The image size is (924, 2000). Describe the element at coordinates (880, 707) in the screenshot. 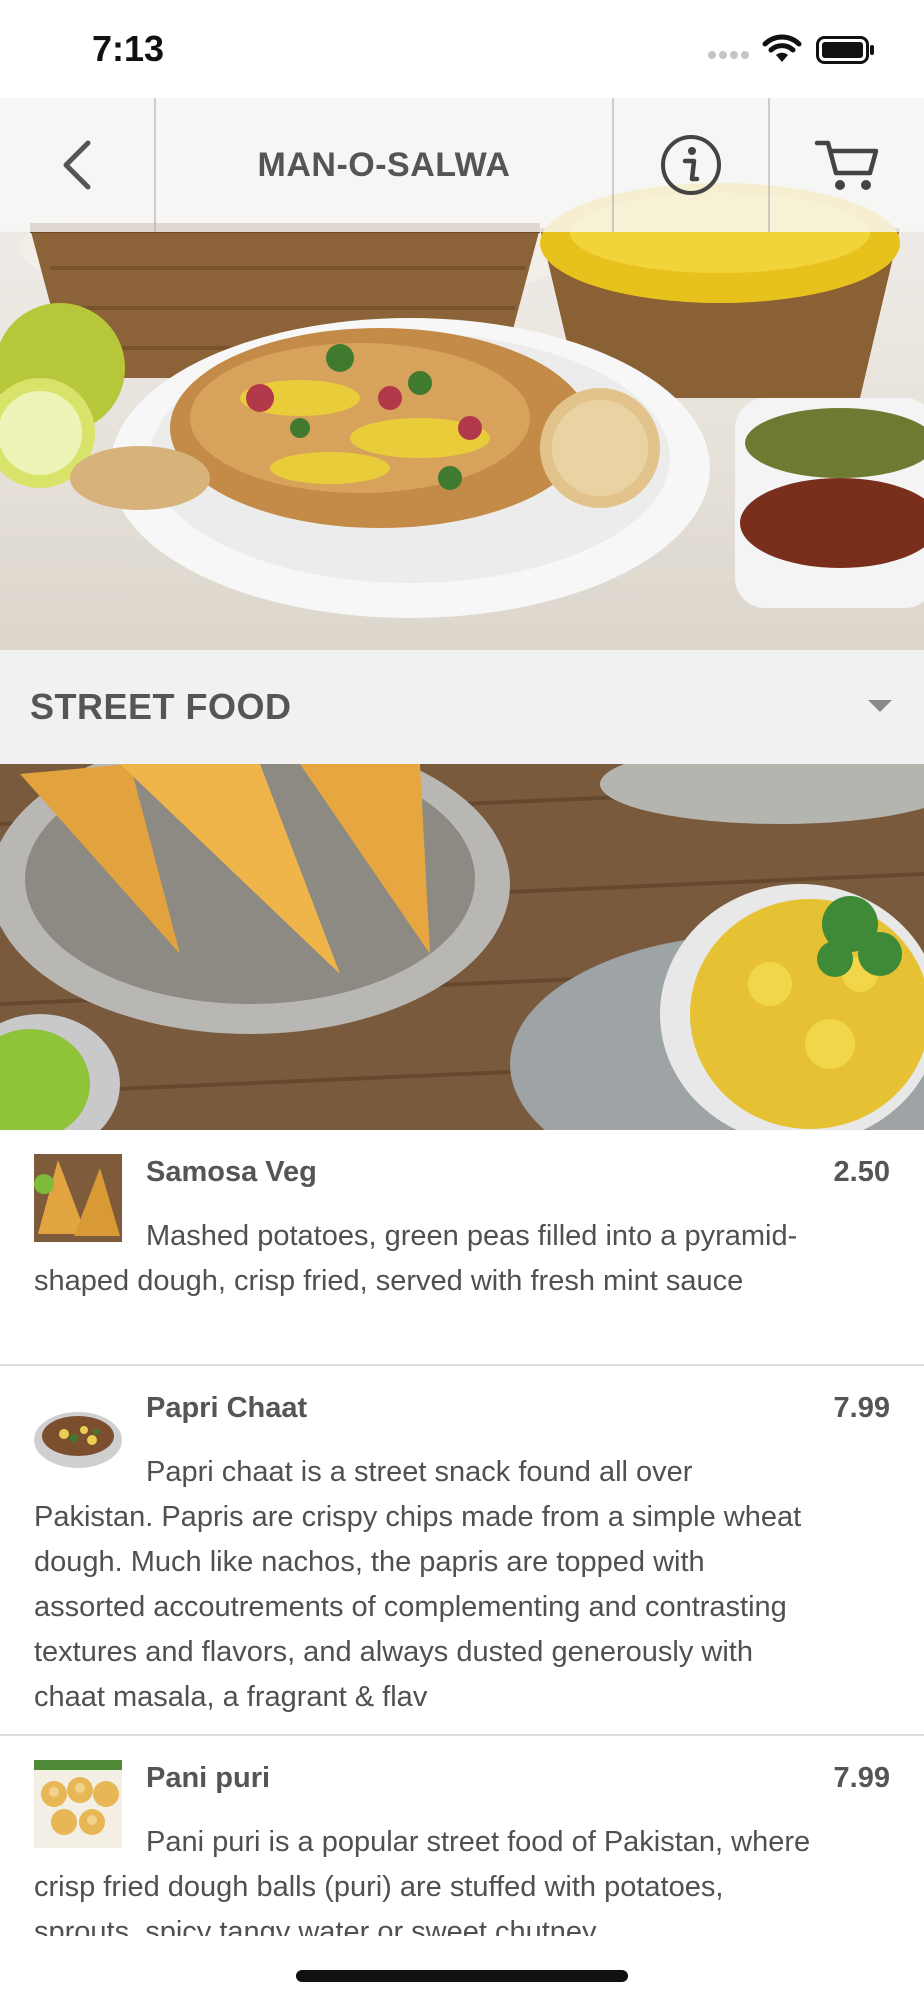

I see `caret-down-icon` at that location.